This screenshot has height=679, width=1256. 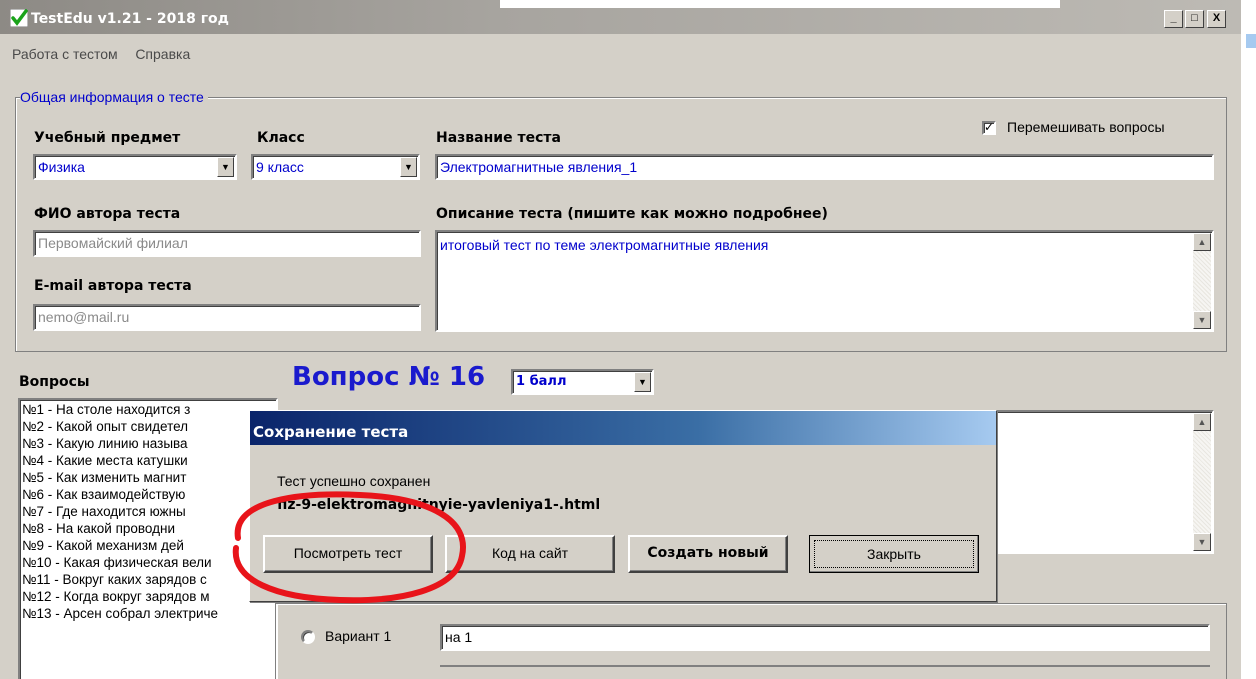 I want to click on list-item: №11 - Вокруг каких зарядов с, so click(x=114, y=580).